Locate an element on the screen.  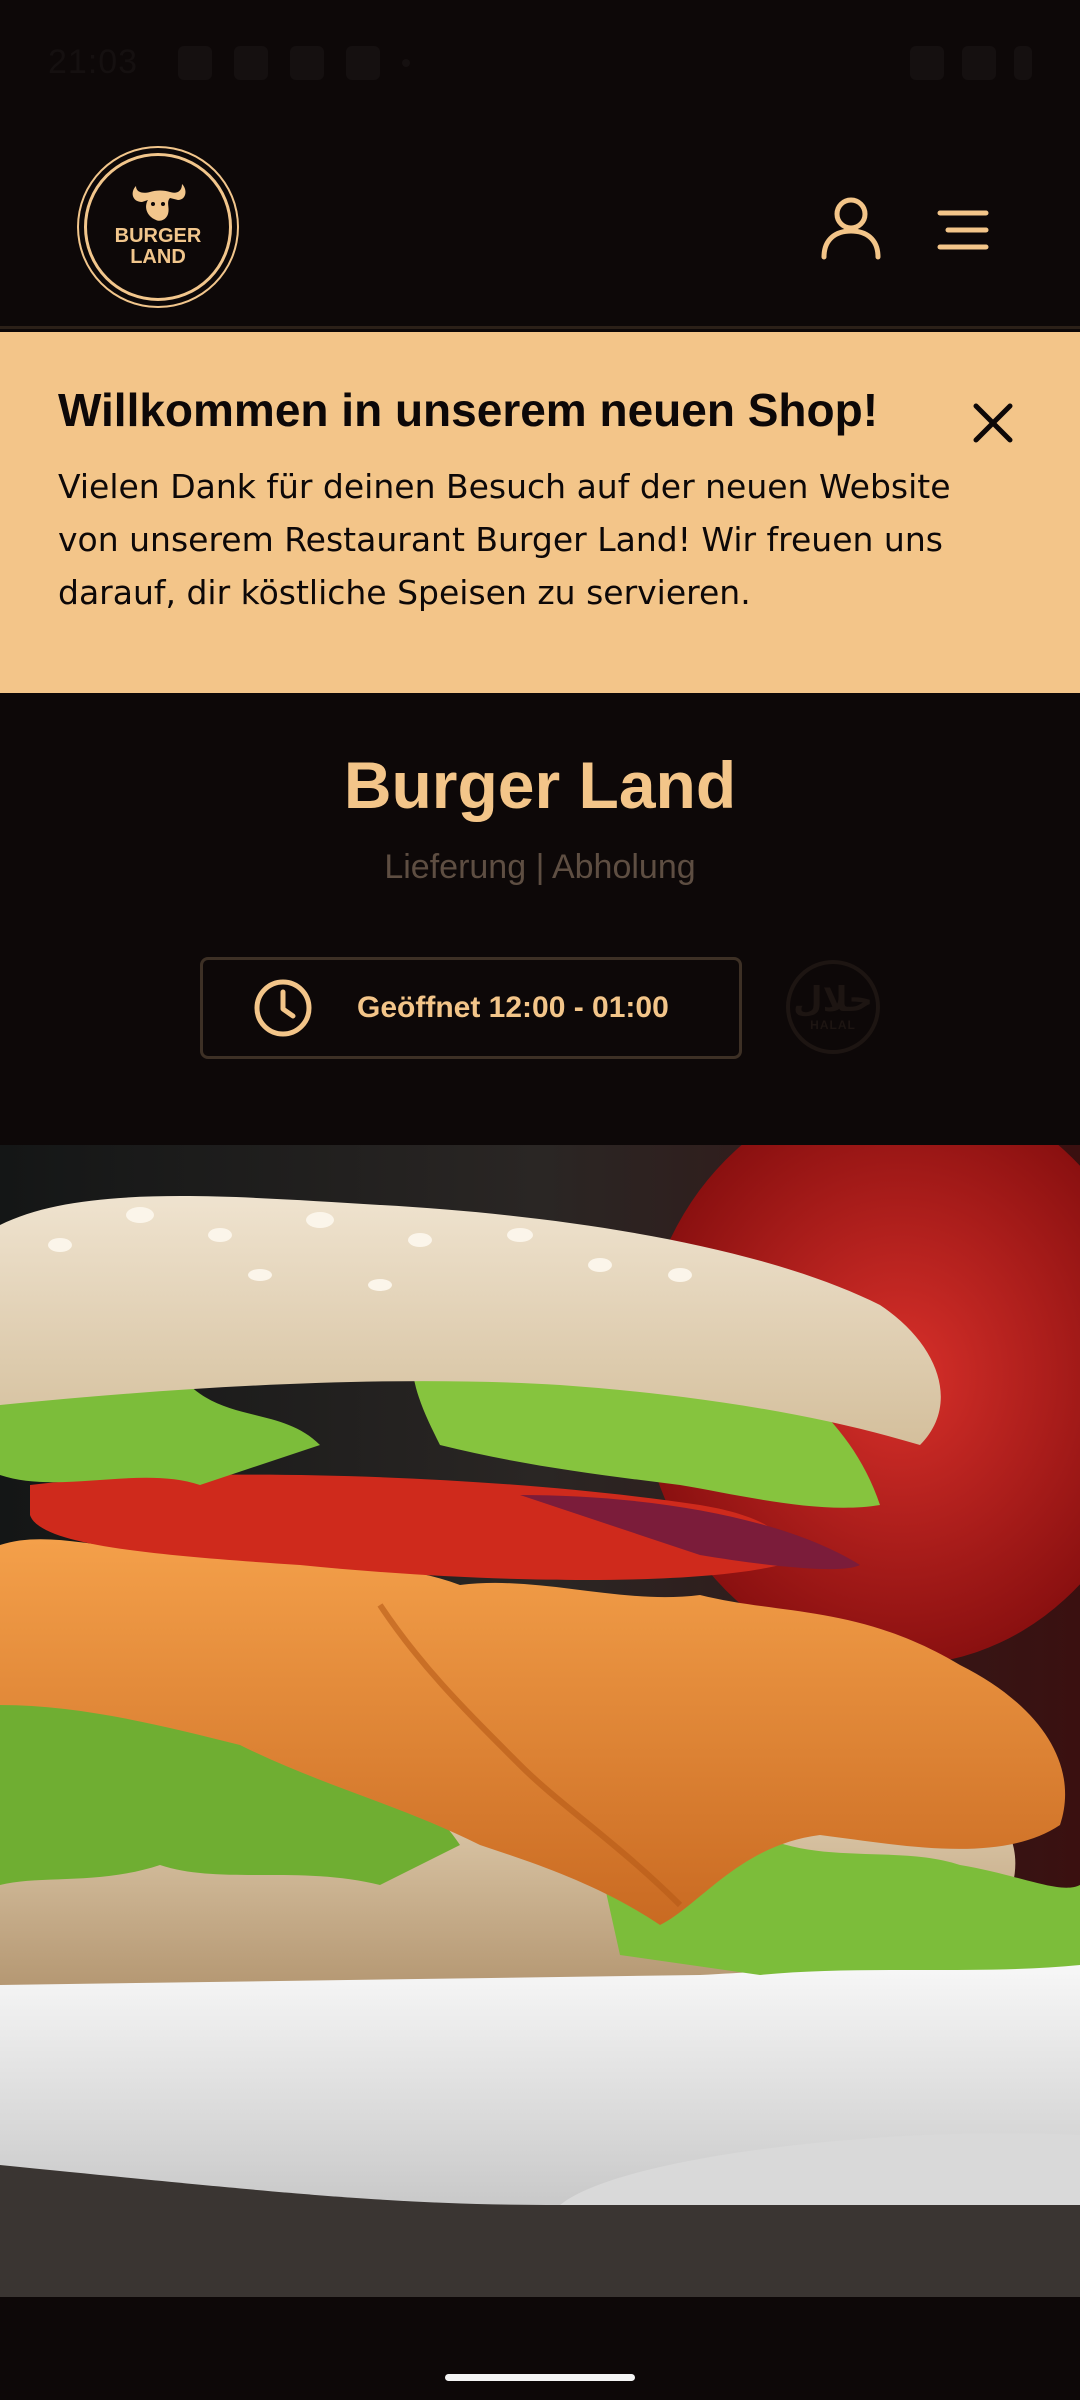
status-time: 21:03 is located at coordinates (93, 62).